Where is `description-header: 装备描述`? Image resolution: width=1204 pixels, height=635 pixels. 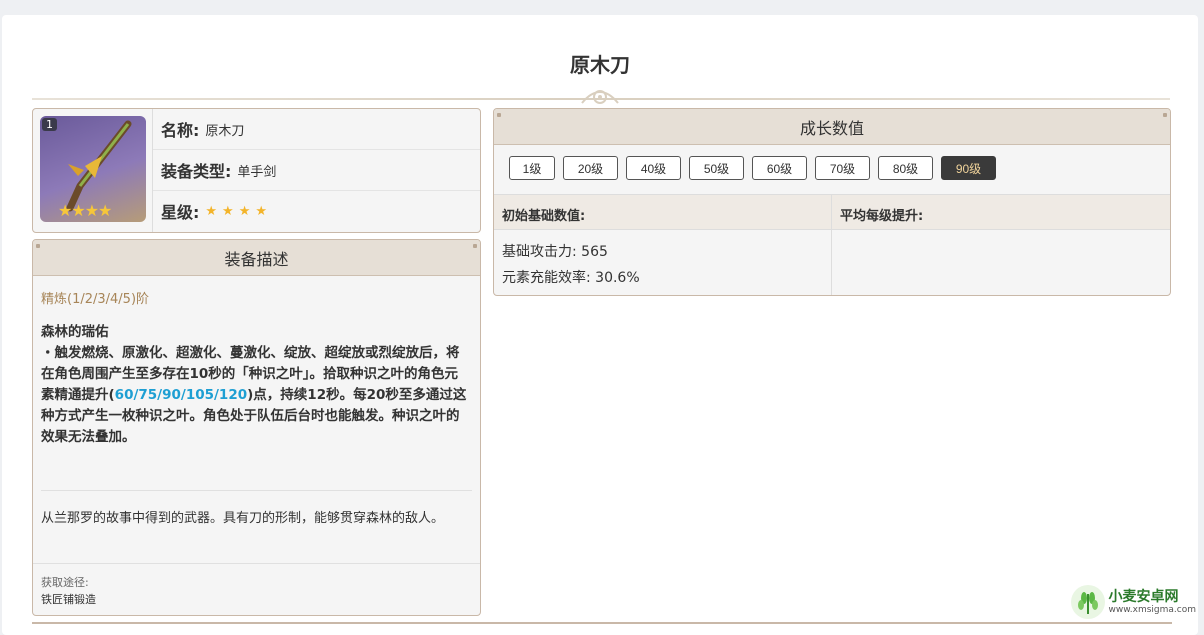 description-header: 装备描述 is located at coordinates (256, 258).